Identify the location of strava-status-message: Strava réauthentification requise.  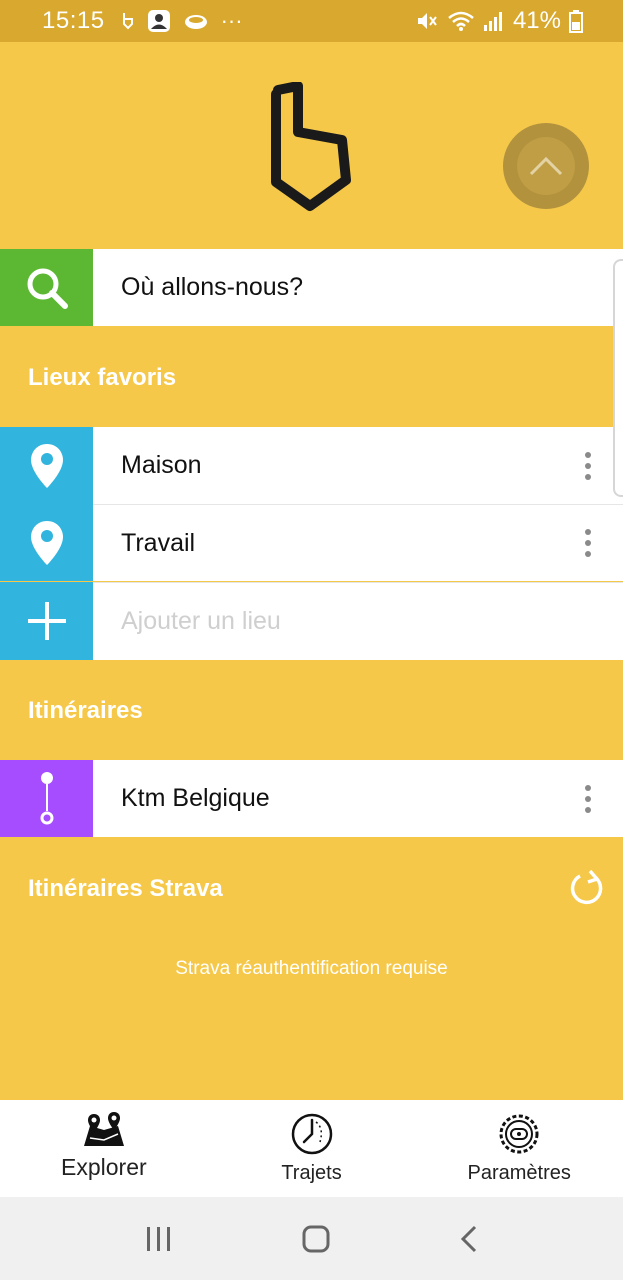
(311, 968).